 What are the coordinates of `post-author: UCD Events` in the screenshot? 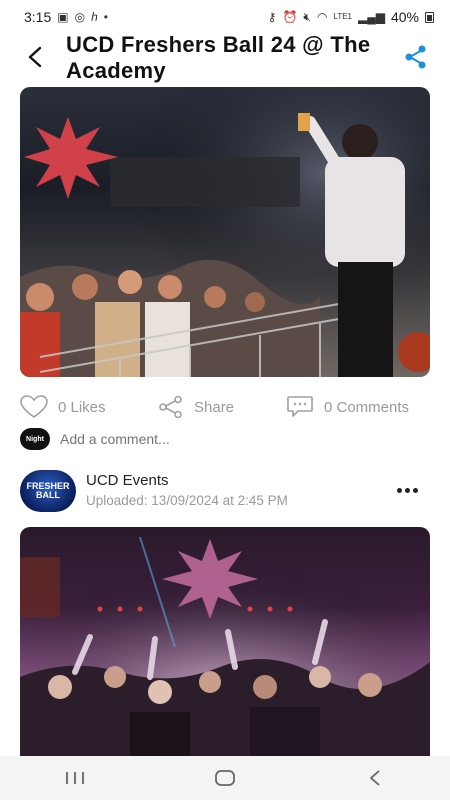 It's located at (127, 480).